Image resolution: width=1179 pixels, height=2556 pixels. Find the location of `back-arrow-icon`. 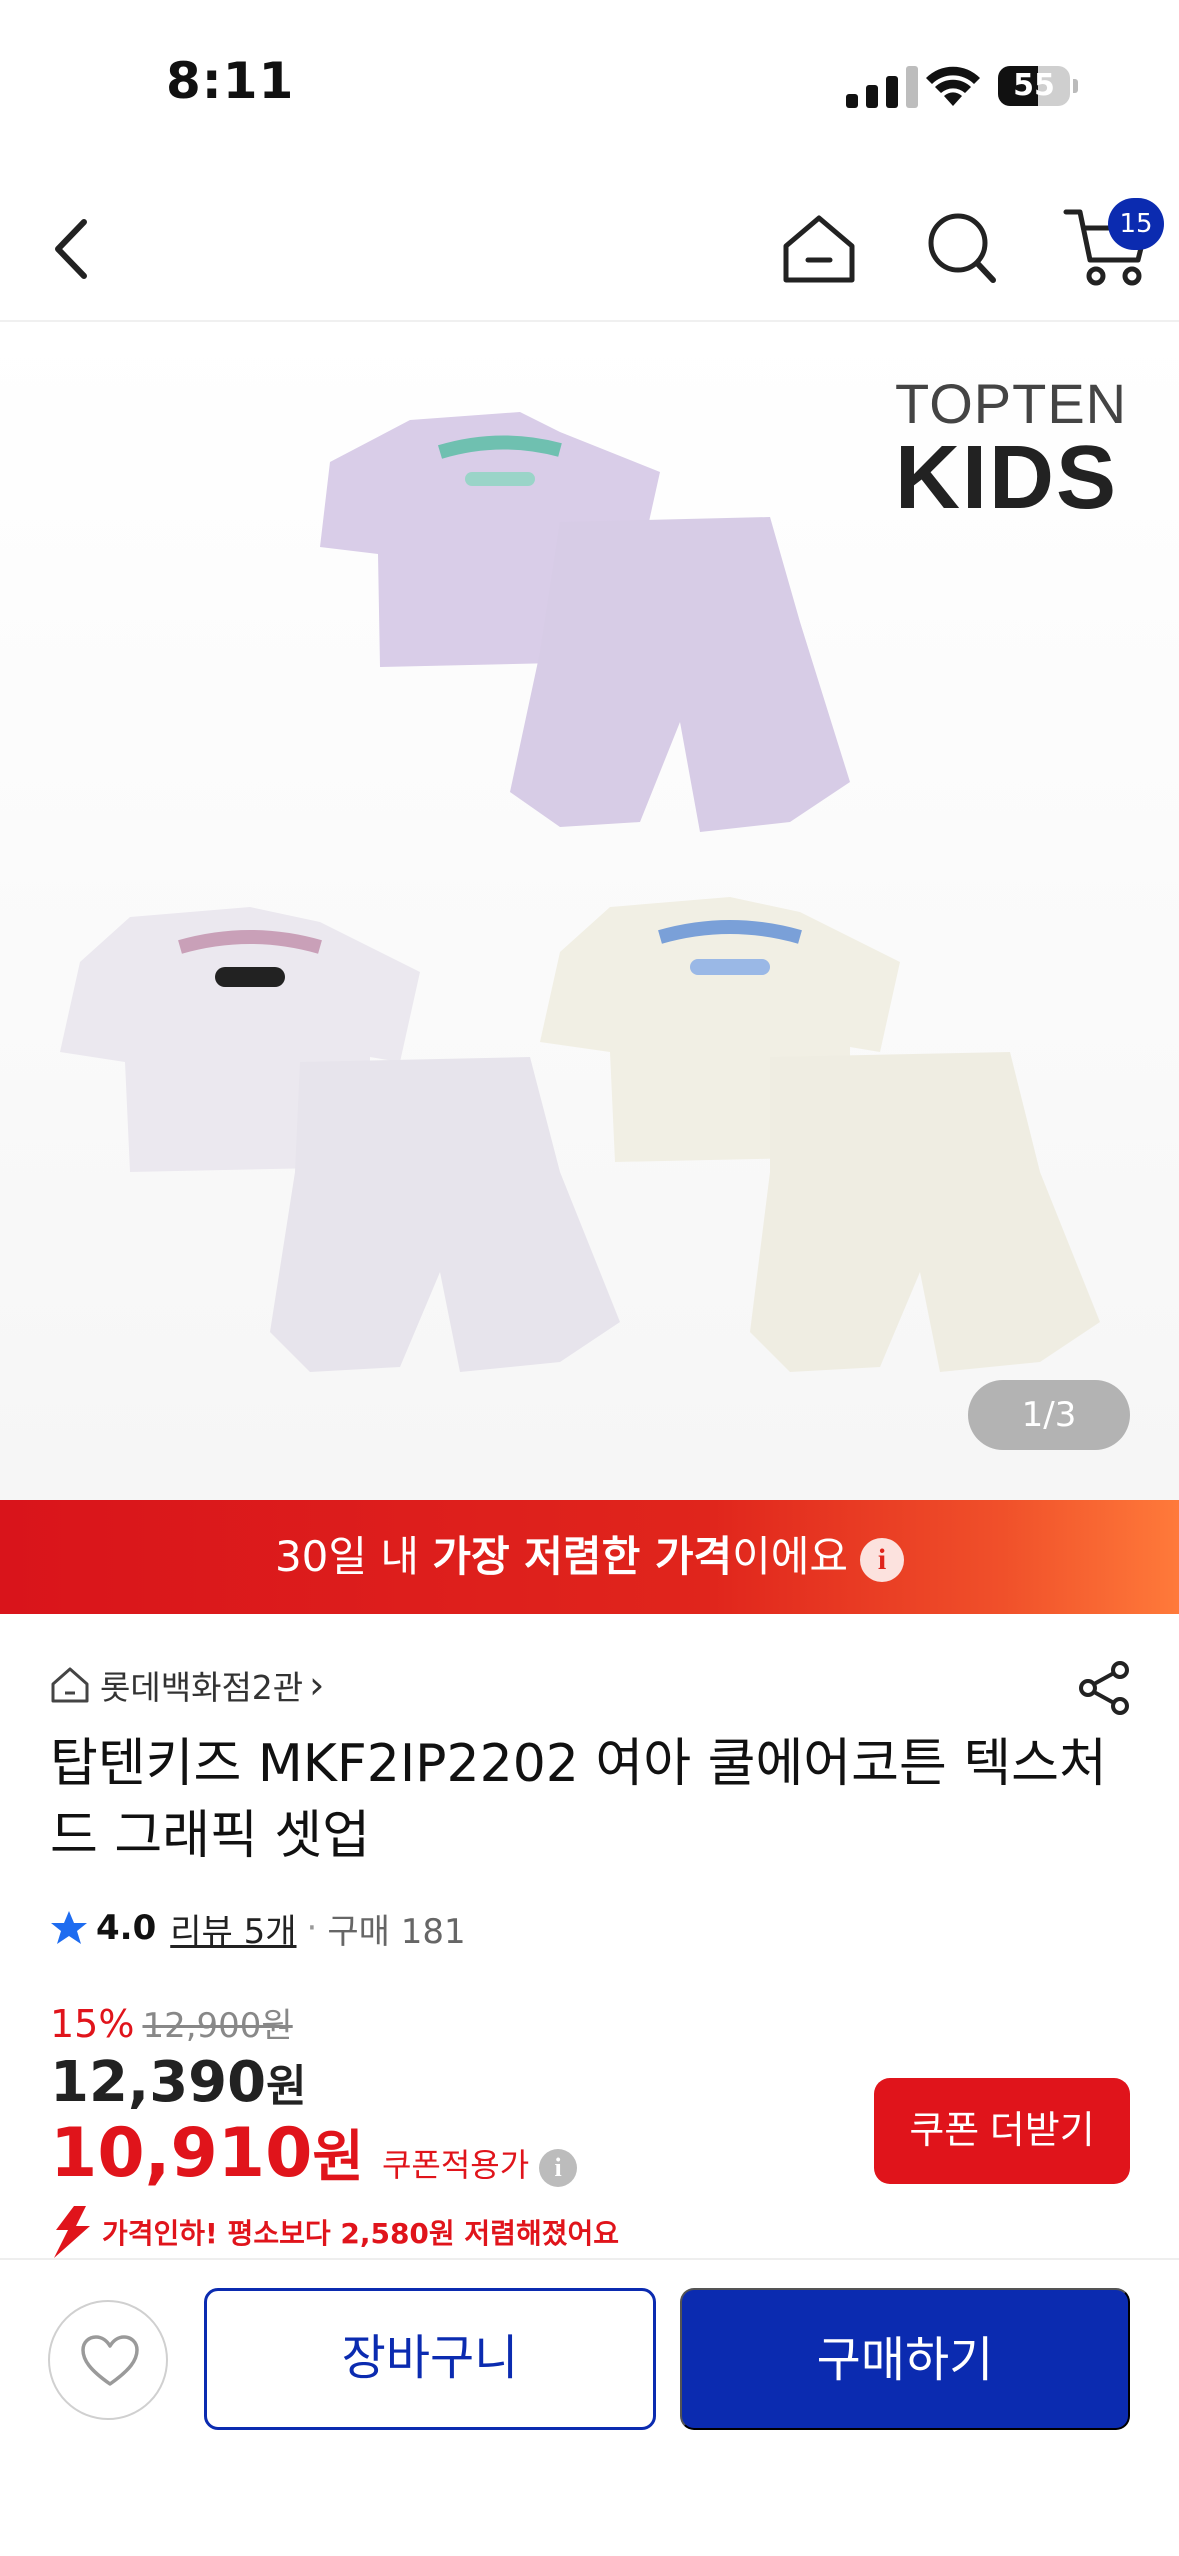

back-arrow-icon is located at coordinates (72, 249).